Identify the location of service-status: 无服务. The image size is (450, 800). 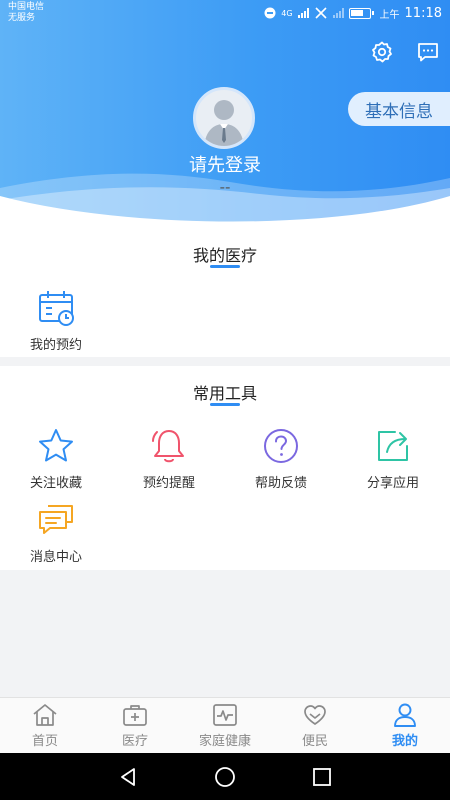
(22, 18).